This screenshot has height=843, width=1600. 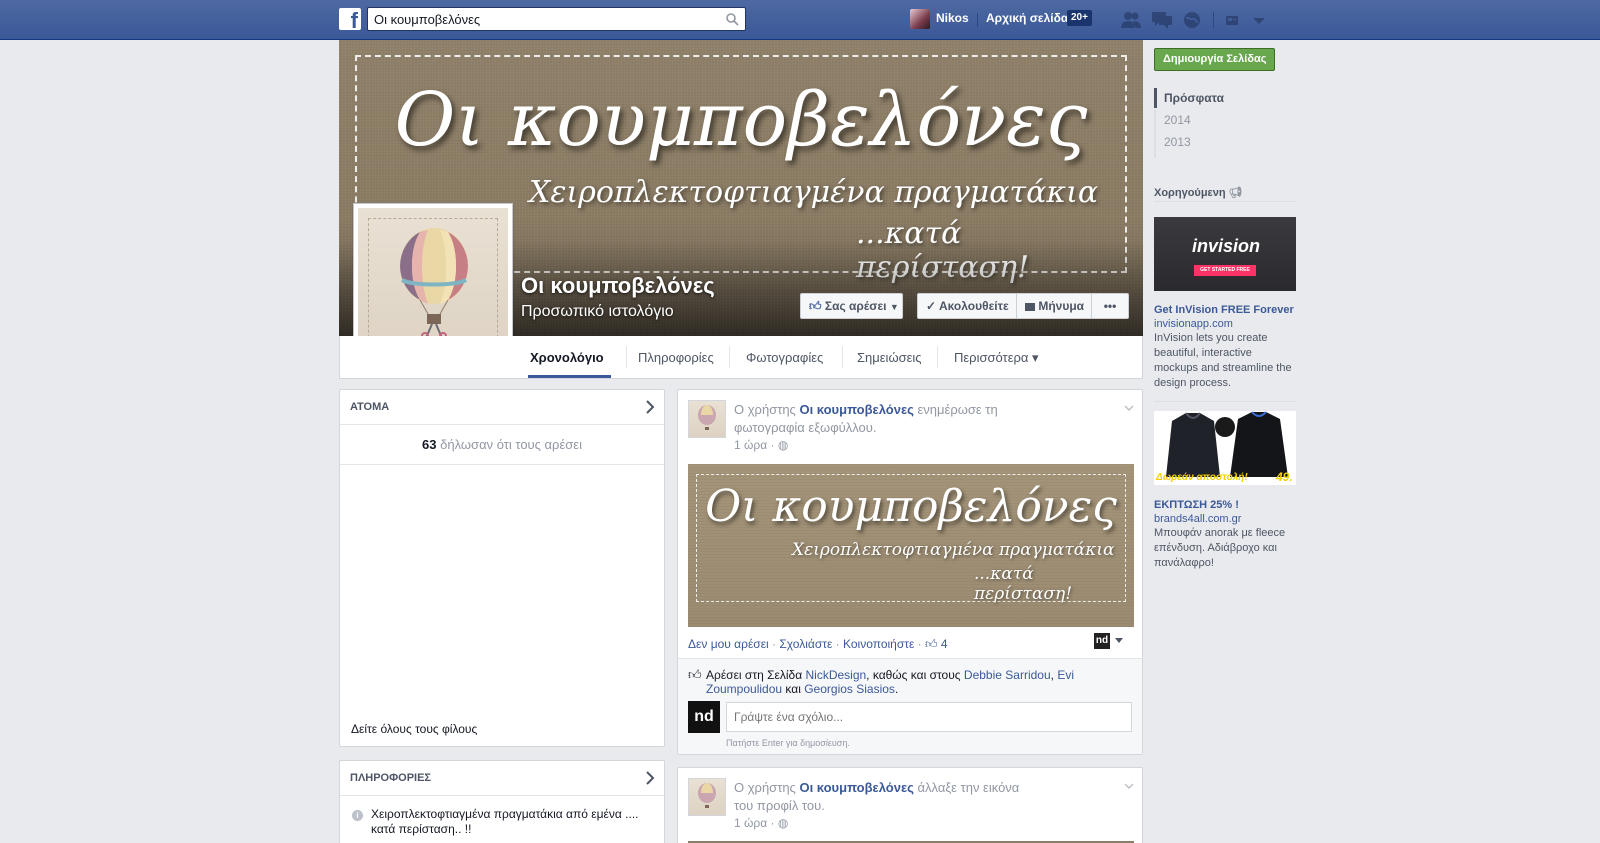 I want to click on ad-domain: invisionapp.com, so click(x=1193, y=324).